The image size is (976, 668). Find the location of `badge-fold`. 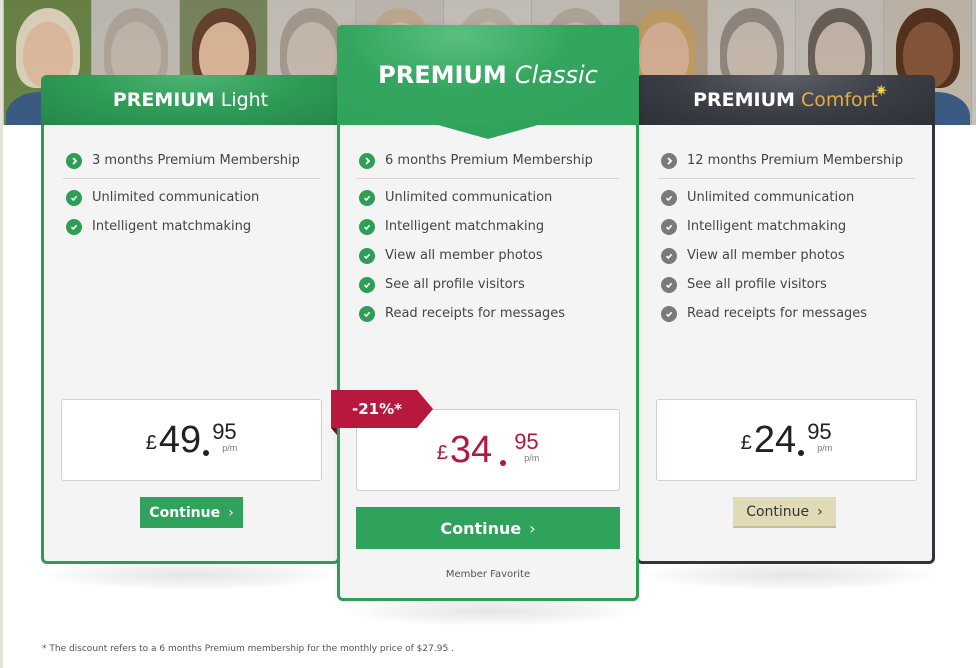

badge-fold is located at coordinates (334, 431).